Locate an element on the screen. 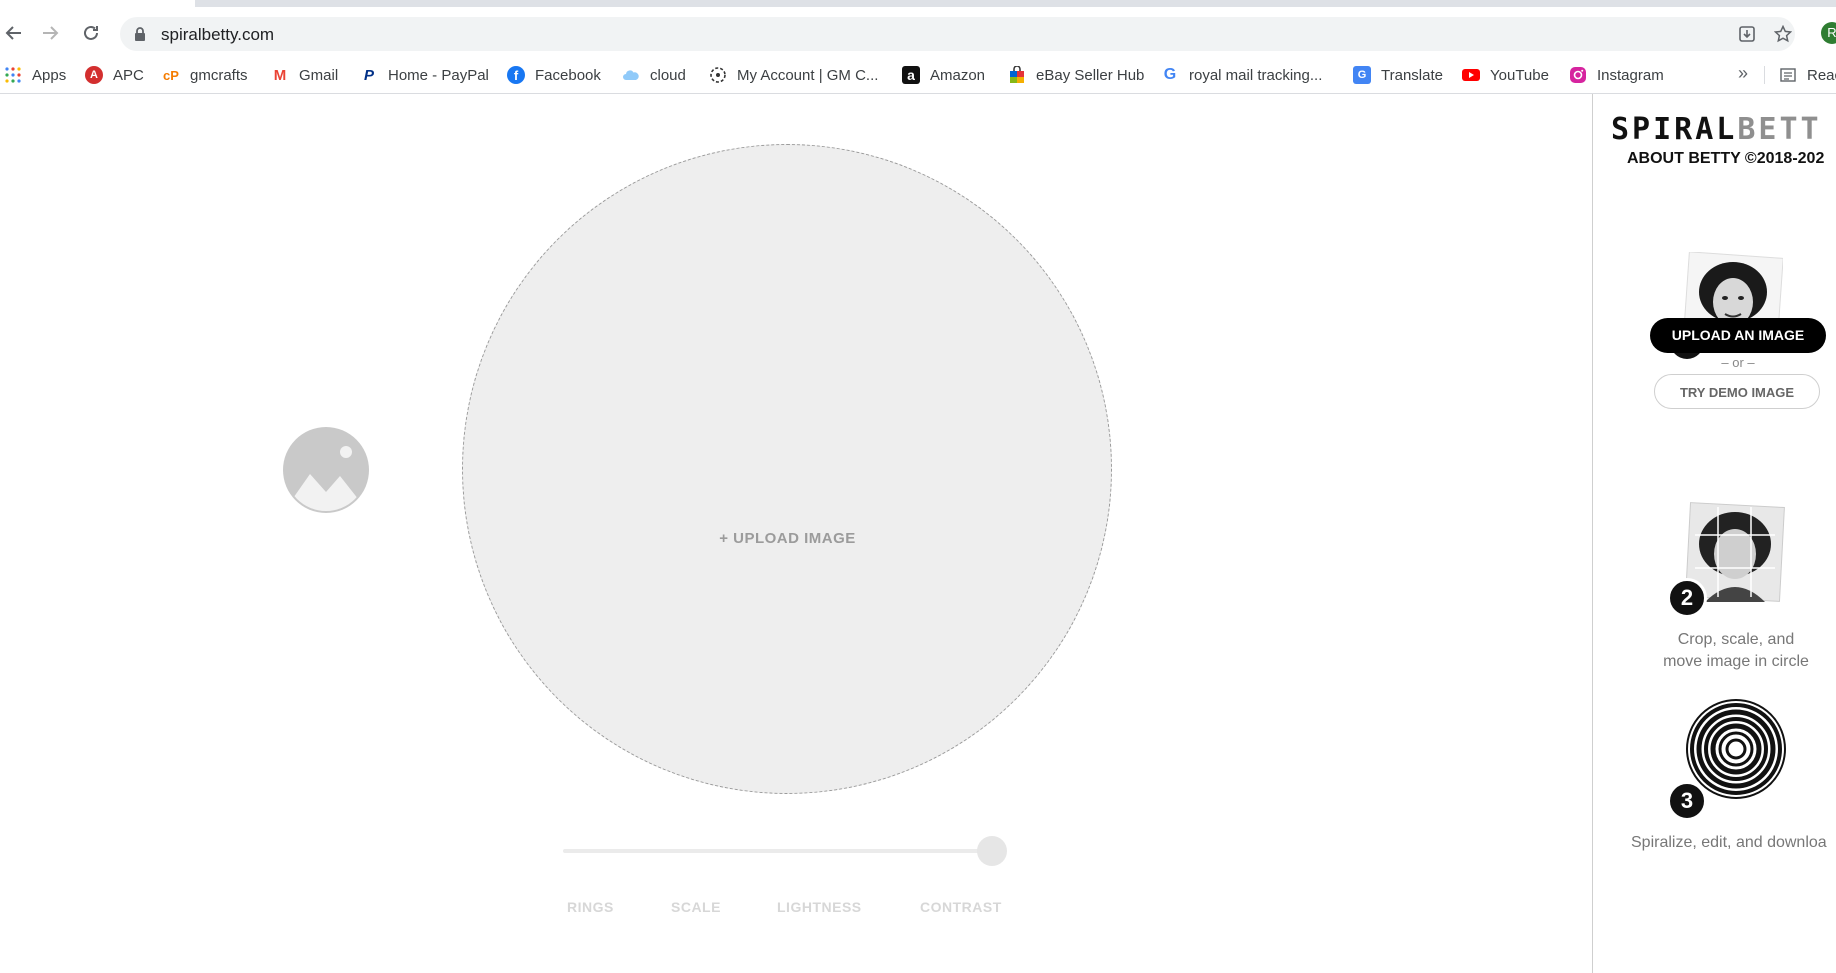 Image resolution: width=1836 pixels, height=973 pixels. bookmark-amazon: a Amazon is located at coordinates (943, 75).